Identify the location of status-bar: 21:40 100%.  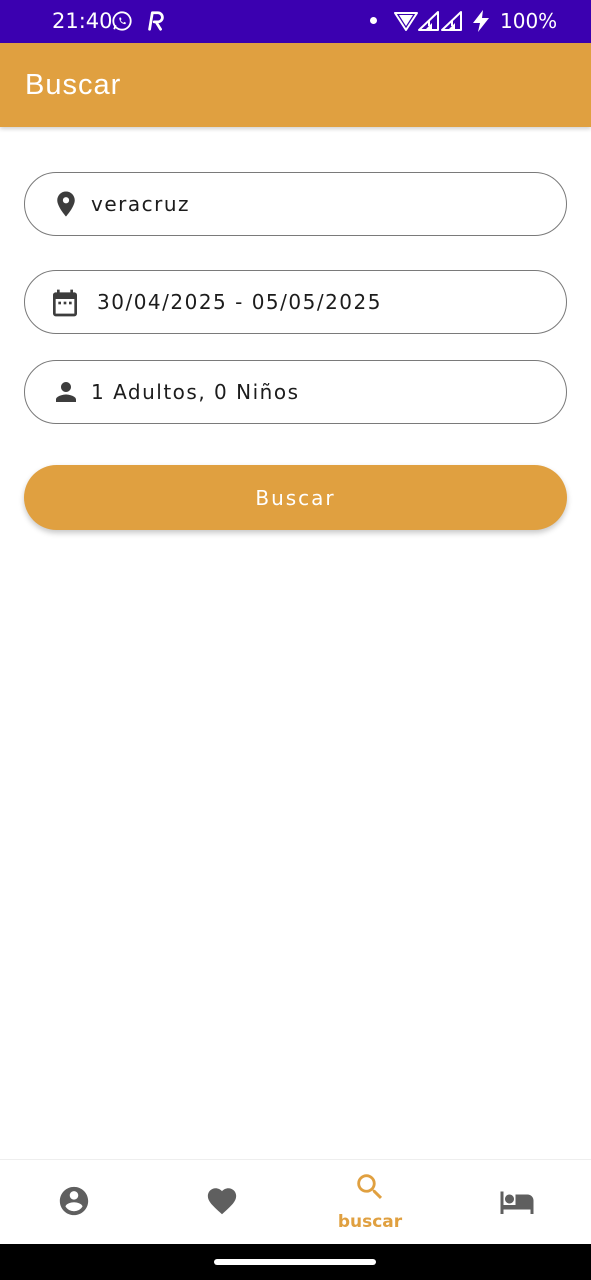
(295, 21).